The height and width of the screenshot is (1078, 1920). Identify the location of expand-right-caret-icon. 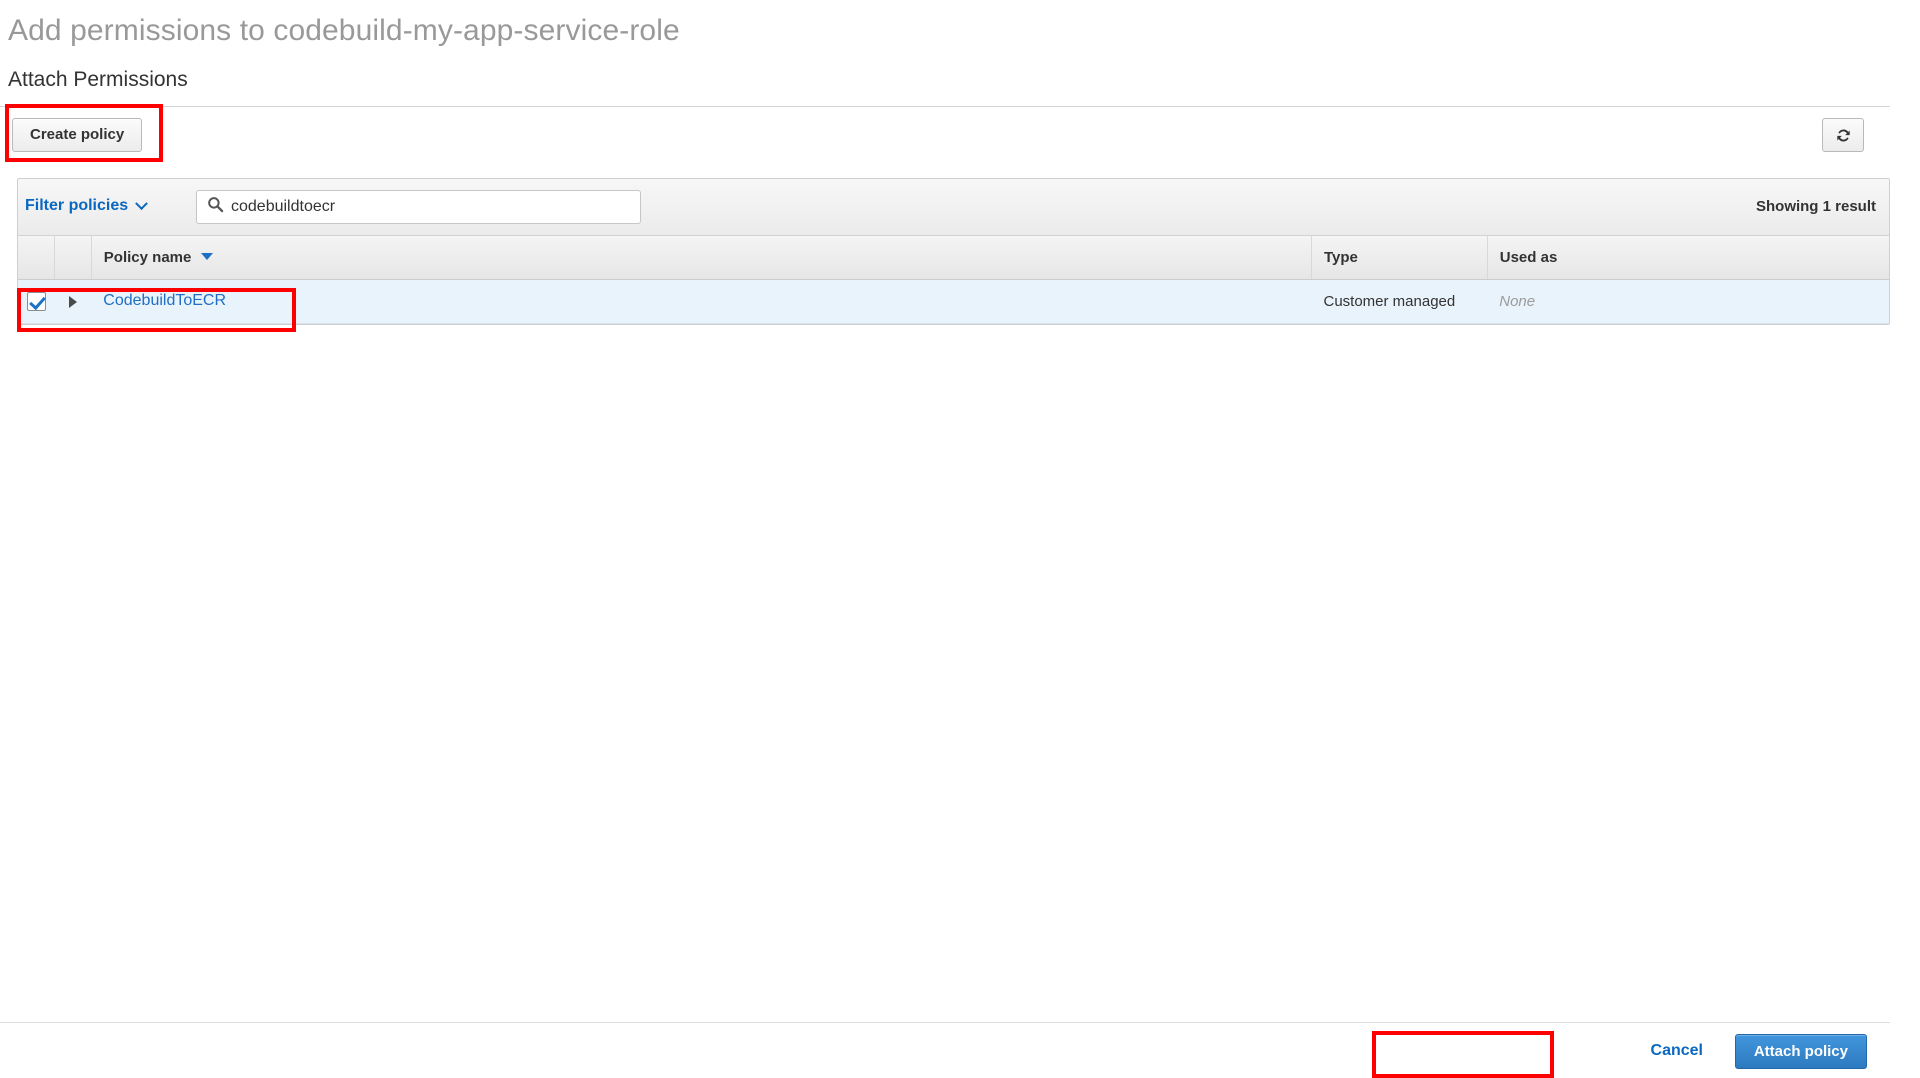
(72, 301).